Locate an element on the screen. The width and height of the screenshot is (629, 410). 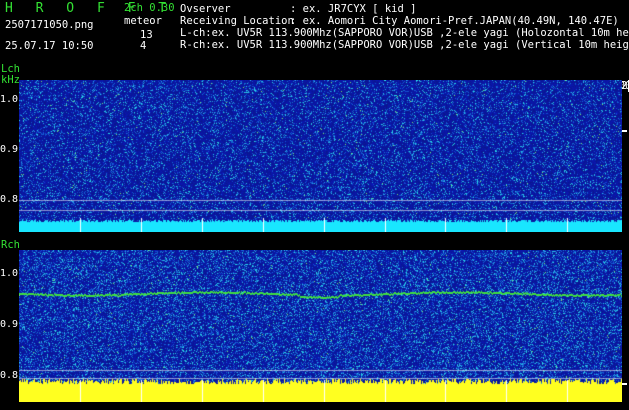
lch-ytick-0-8: 0.8 is located at coordinates (9, 199).